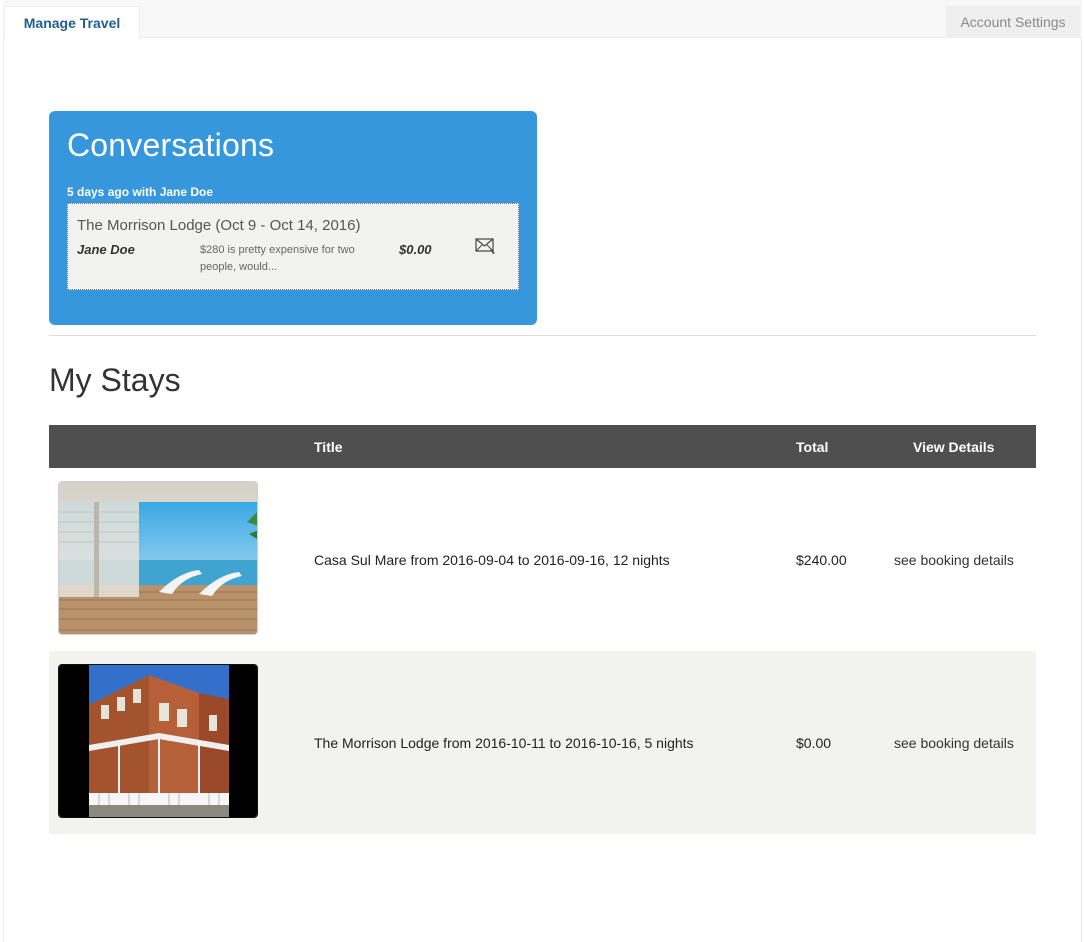 The height and width of the screenshot is (942, 1084). I want to click on tab-bar, so click(542, 19).